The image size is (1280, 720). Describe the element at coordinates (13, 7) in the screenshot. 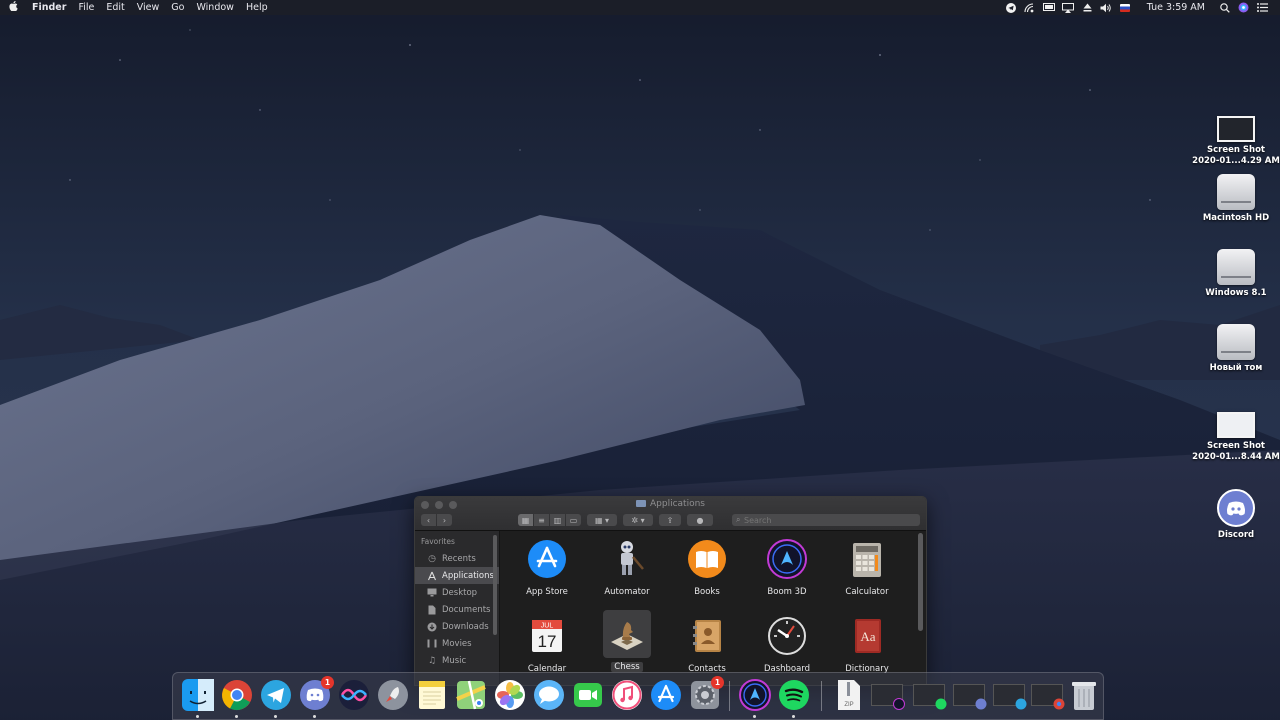

I see `apple-menu-icon` at that location.